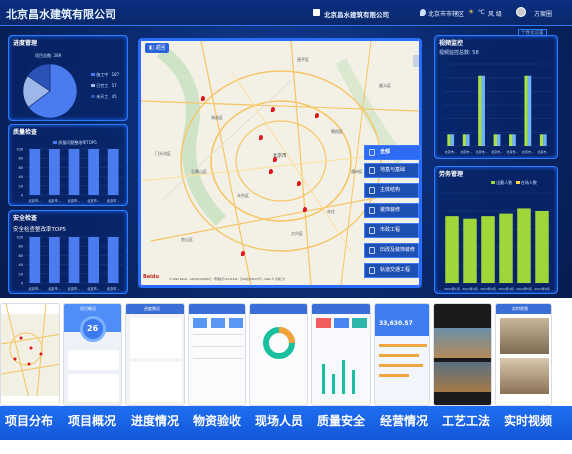 Image resolution: width=572 pixels, height=454 pixels. Describe the element at coordinates (243, 195) in the screenshot. I see `map-label: 丰台区` at that location.